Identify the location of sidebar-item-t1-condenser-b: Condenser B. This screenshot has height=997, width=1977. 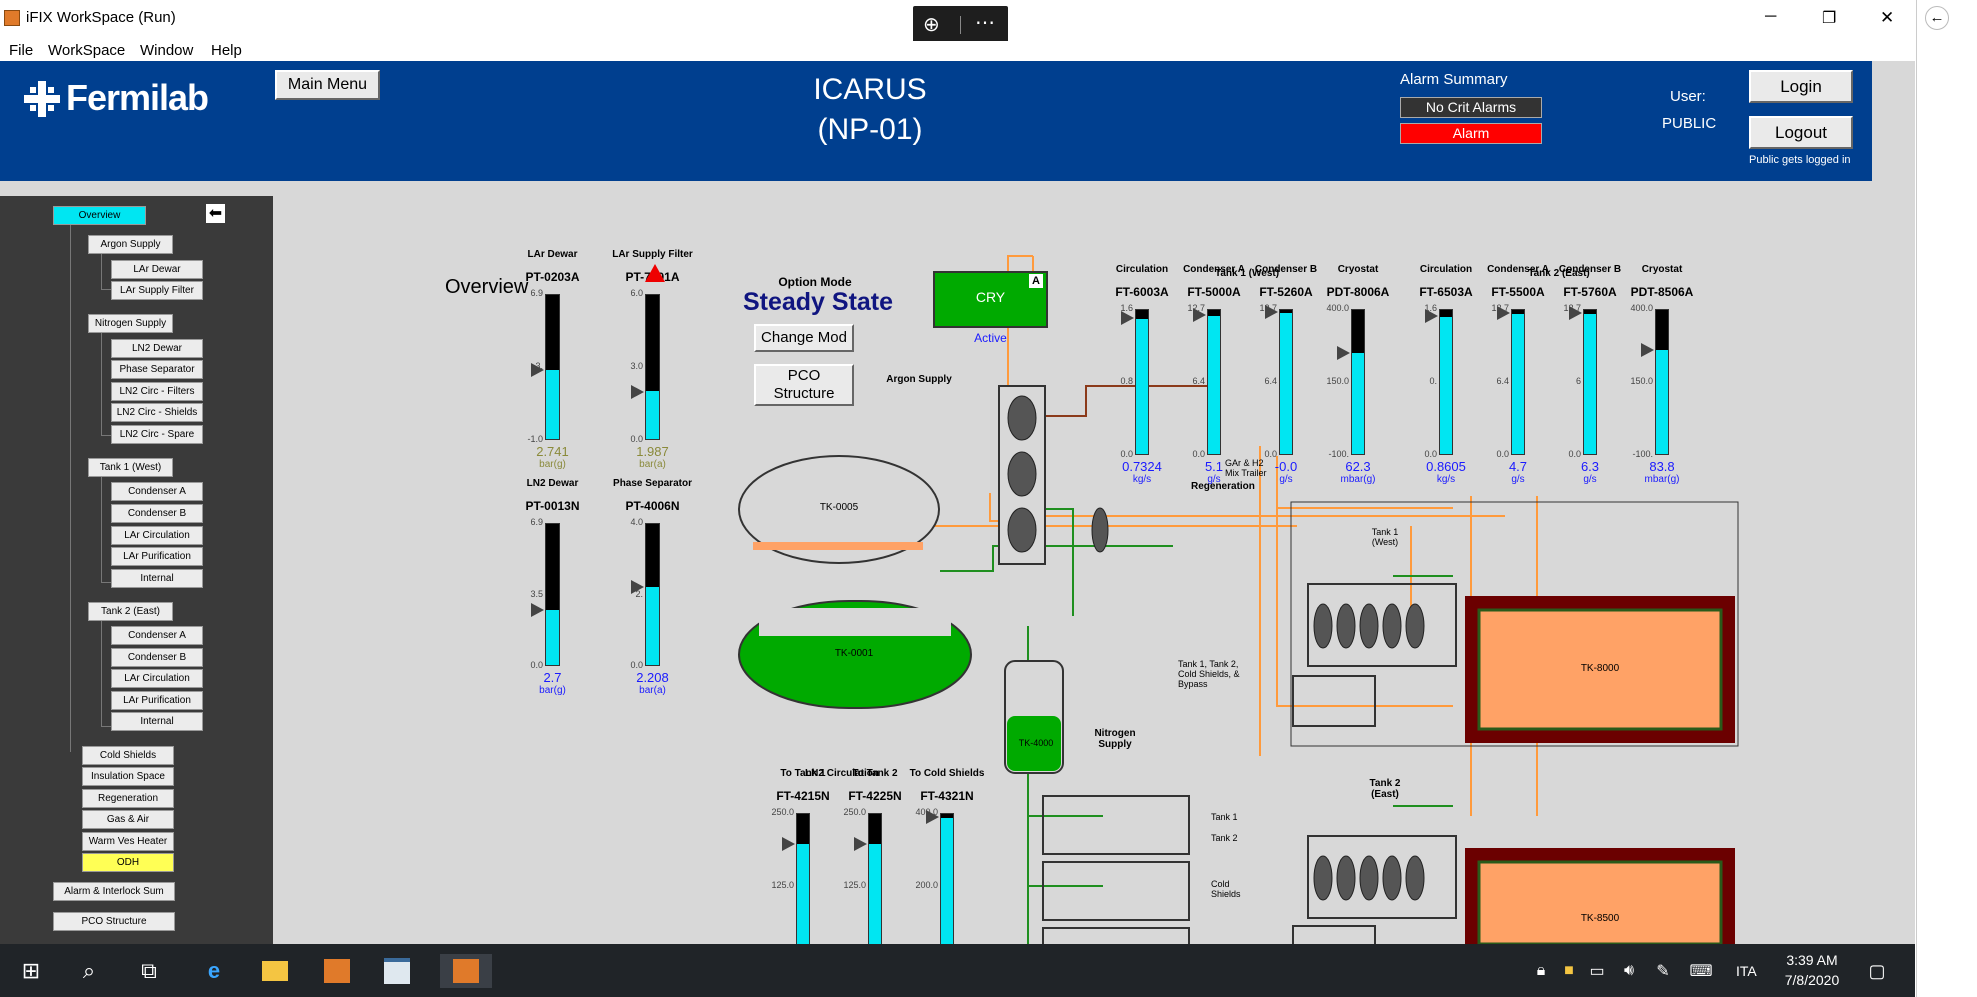
(157, 513).